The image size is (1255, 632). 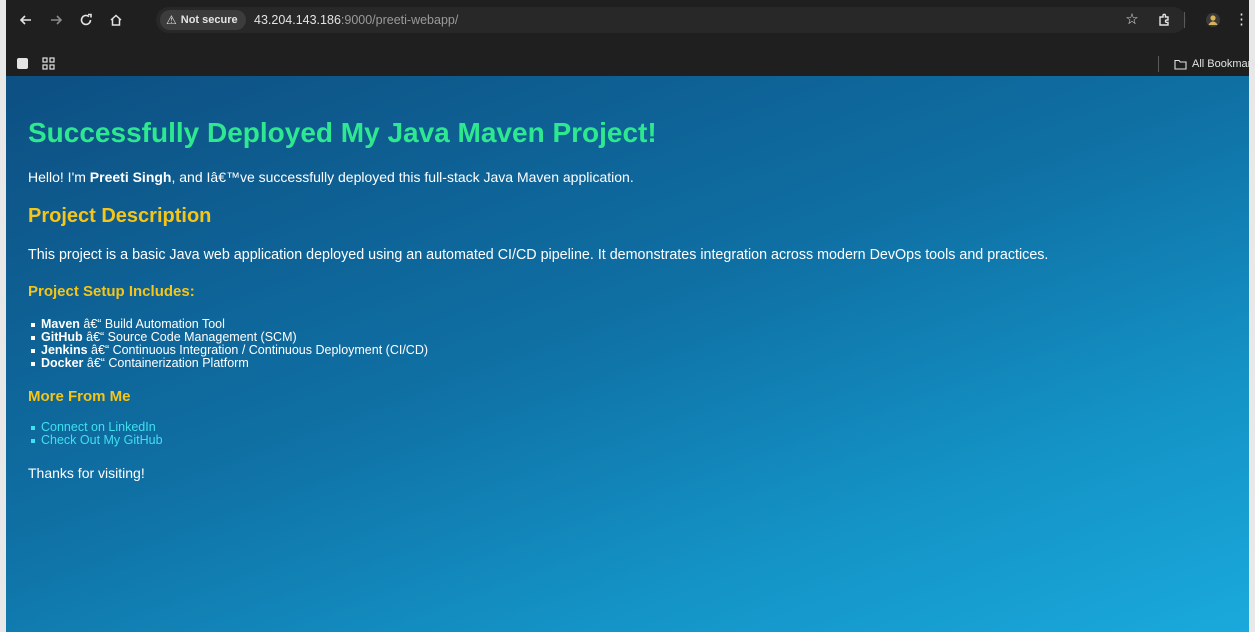 I want to click on bookmarks-separator, so click(x=1158, y=64).